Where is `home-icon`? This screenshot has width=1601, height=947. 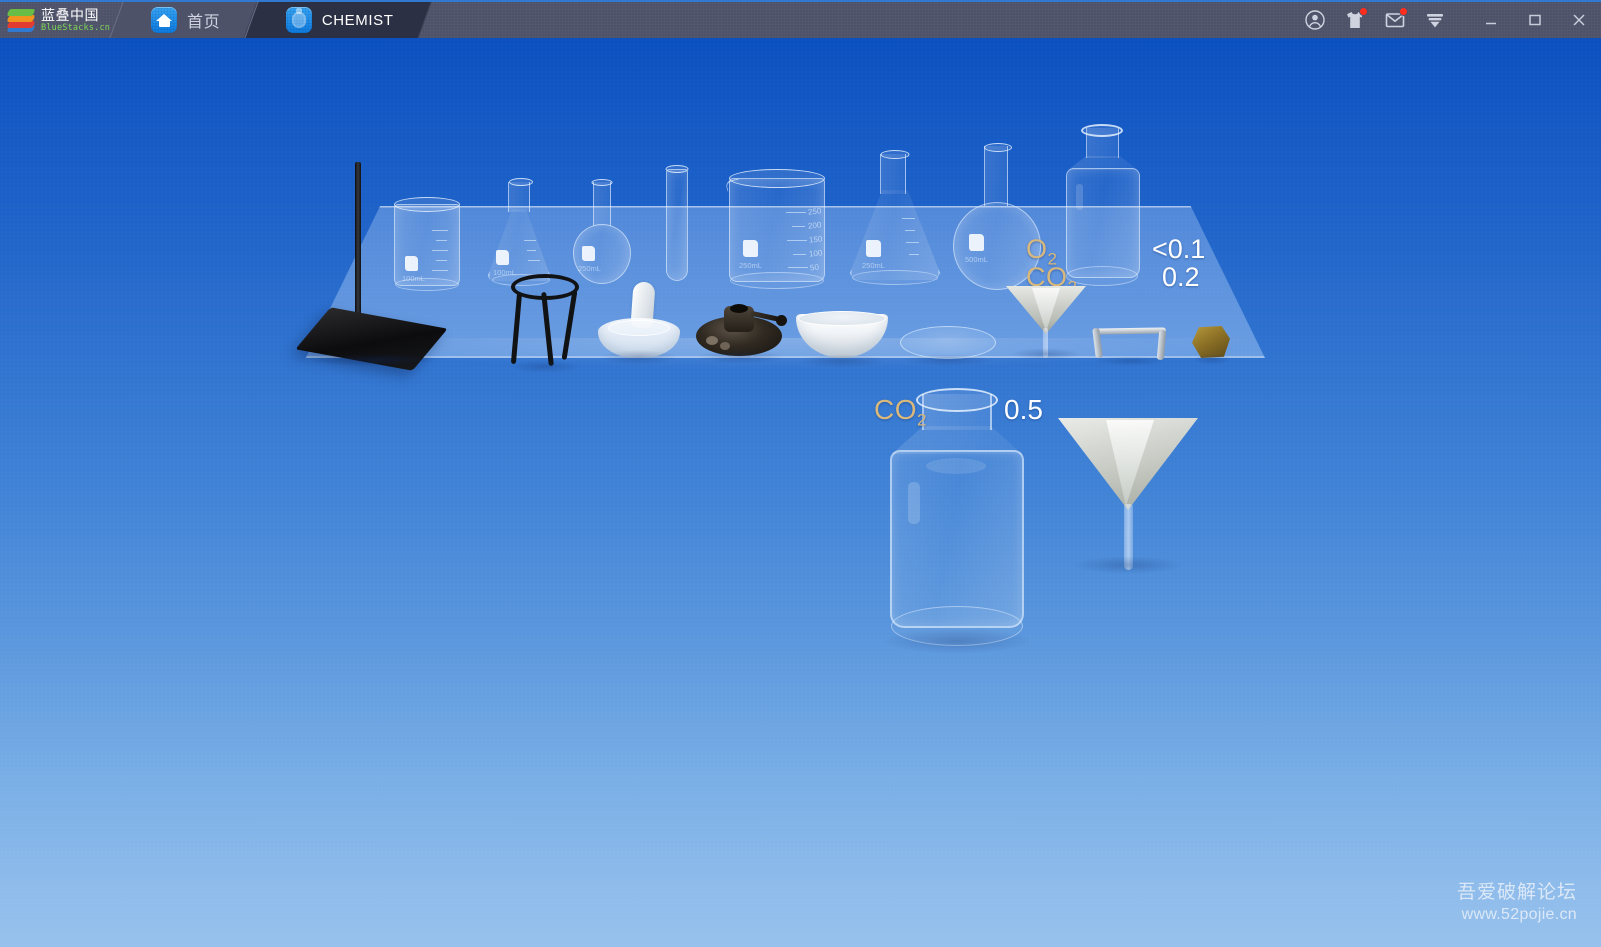 home-icon is located at coordinates (164, 20).